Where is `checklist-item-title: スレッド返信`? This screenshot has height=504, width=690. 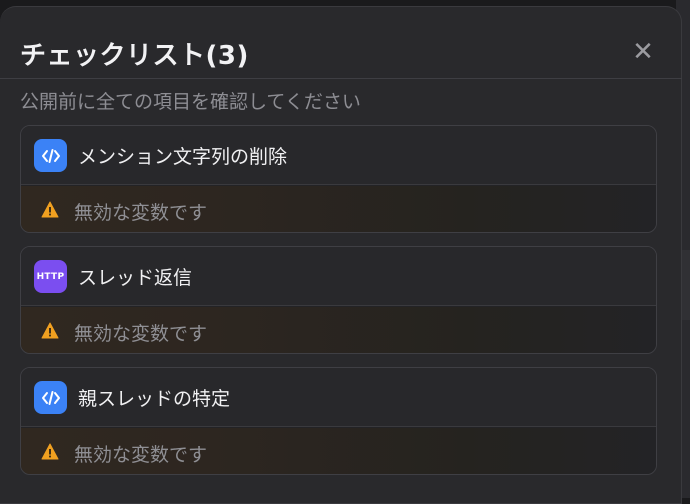
checklist-item-title: スレッド返信 is located at coordinates (135, 278).